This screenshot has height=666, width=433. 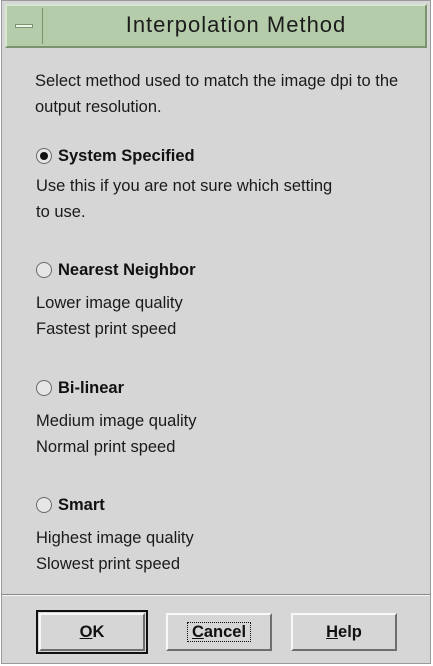 What do you see at coordinates (106, 447) in the screenshot?
I see `description-line: Normal print speed` at bounding box center [106, 447].